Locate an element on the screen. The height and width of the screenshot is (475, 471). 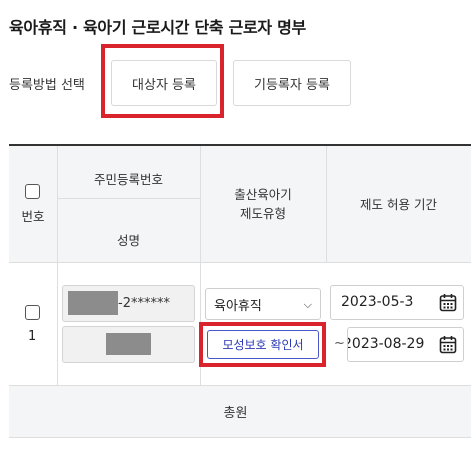
target-register-button: 대상자 등록 is located at coordinates (164, 83).